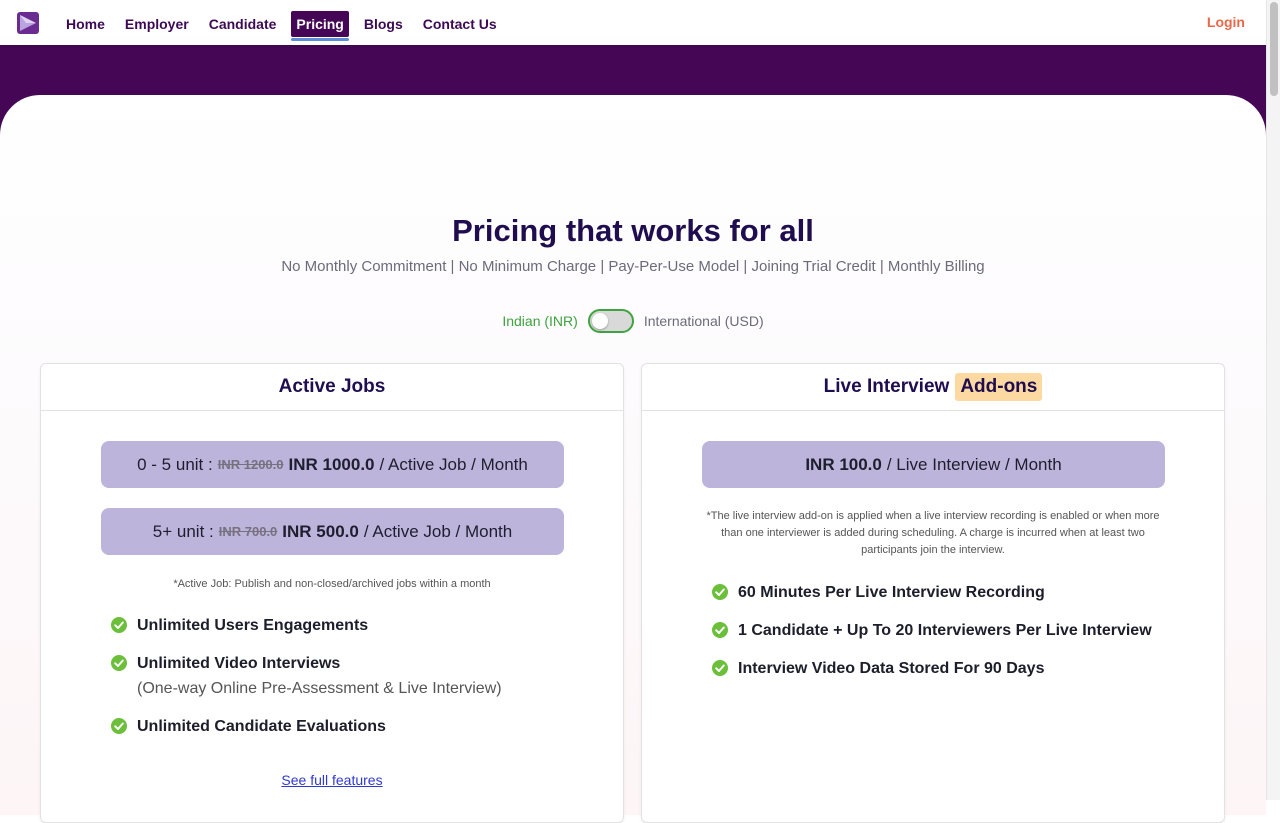  What do you see at coordinates (886, 386) in the screenshot?
I see `live-interview-title: Live Interview` at bounding box center [886, 386].